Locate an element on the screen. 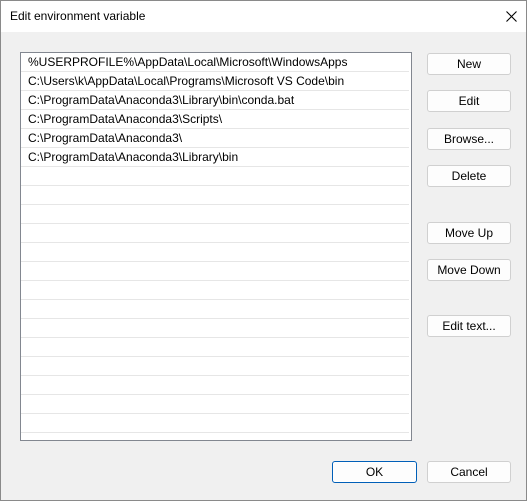 The image size is (527, 501). move-down-button: Move Down is located at coordinates (469, 270).